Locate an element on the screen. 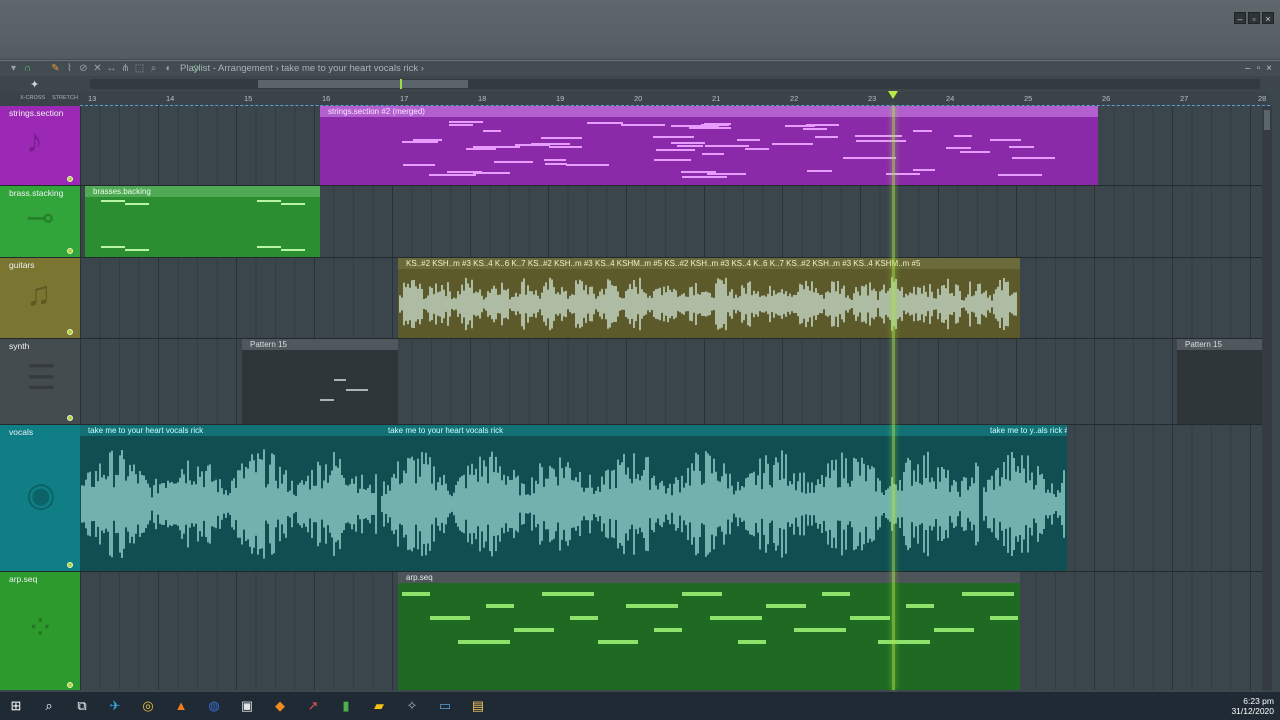 The image size is (1280, 720). playhead-marker is located at coordinates (893, 95).